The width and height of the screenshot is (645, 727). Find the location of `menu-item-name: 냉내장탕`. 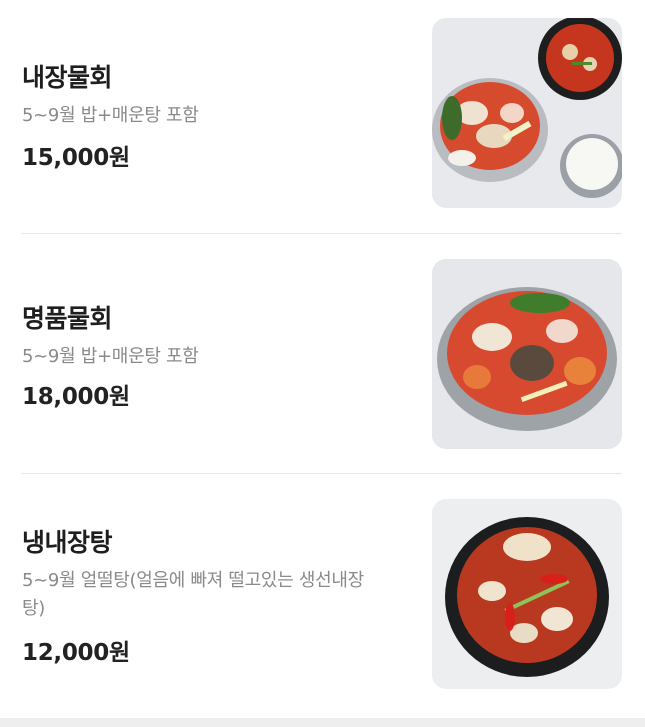

menu-item-name: 냉내장탕 is located at coordinates (67, 542).